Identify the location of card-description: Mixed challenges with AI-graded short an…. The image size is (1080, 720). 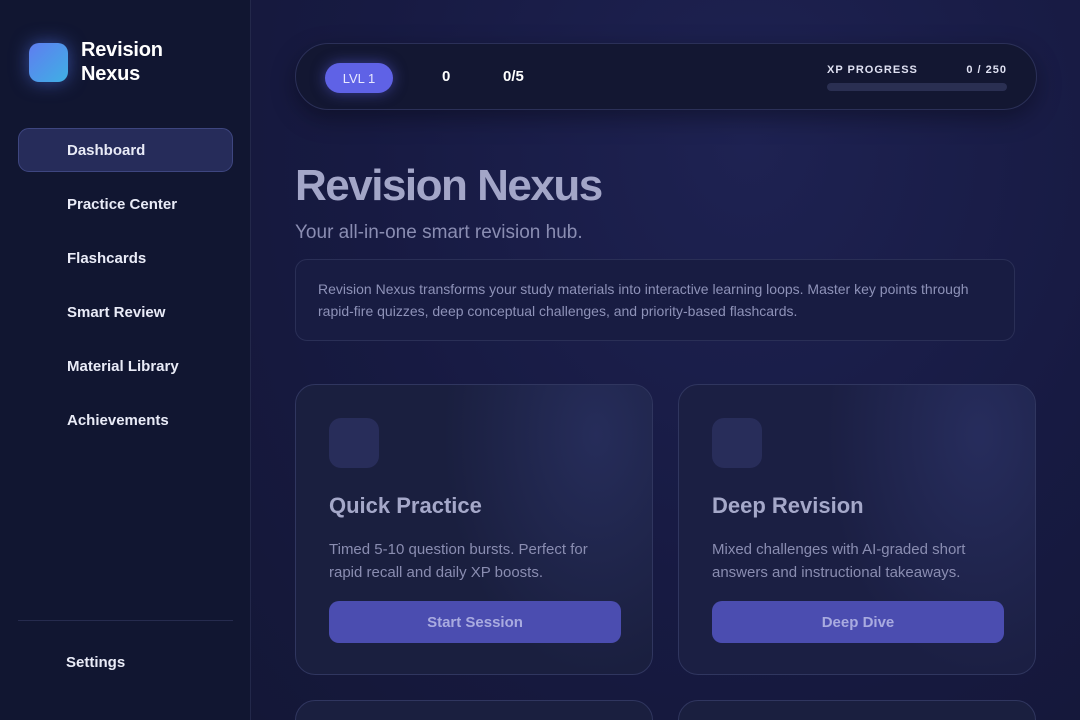
(839, 561).